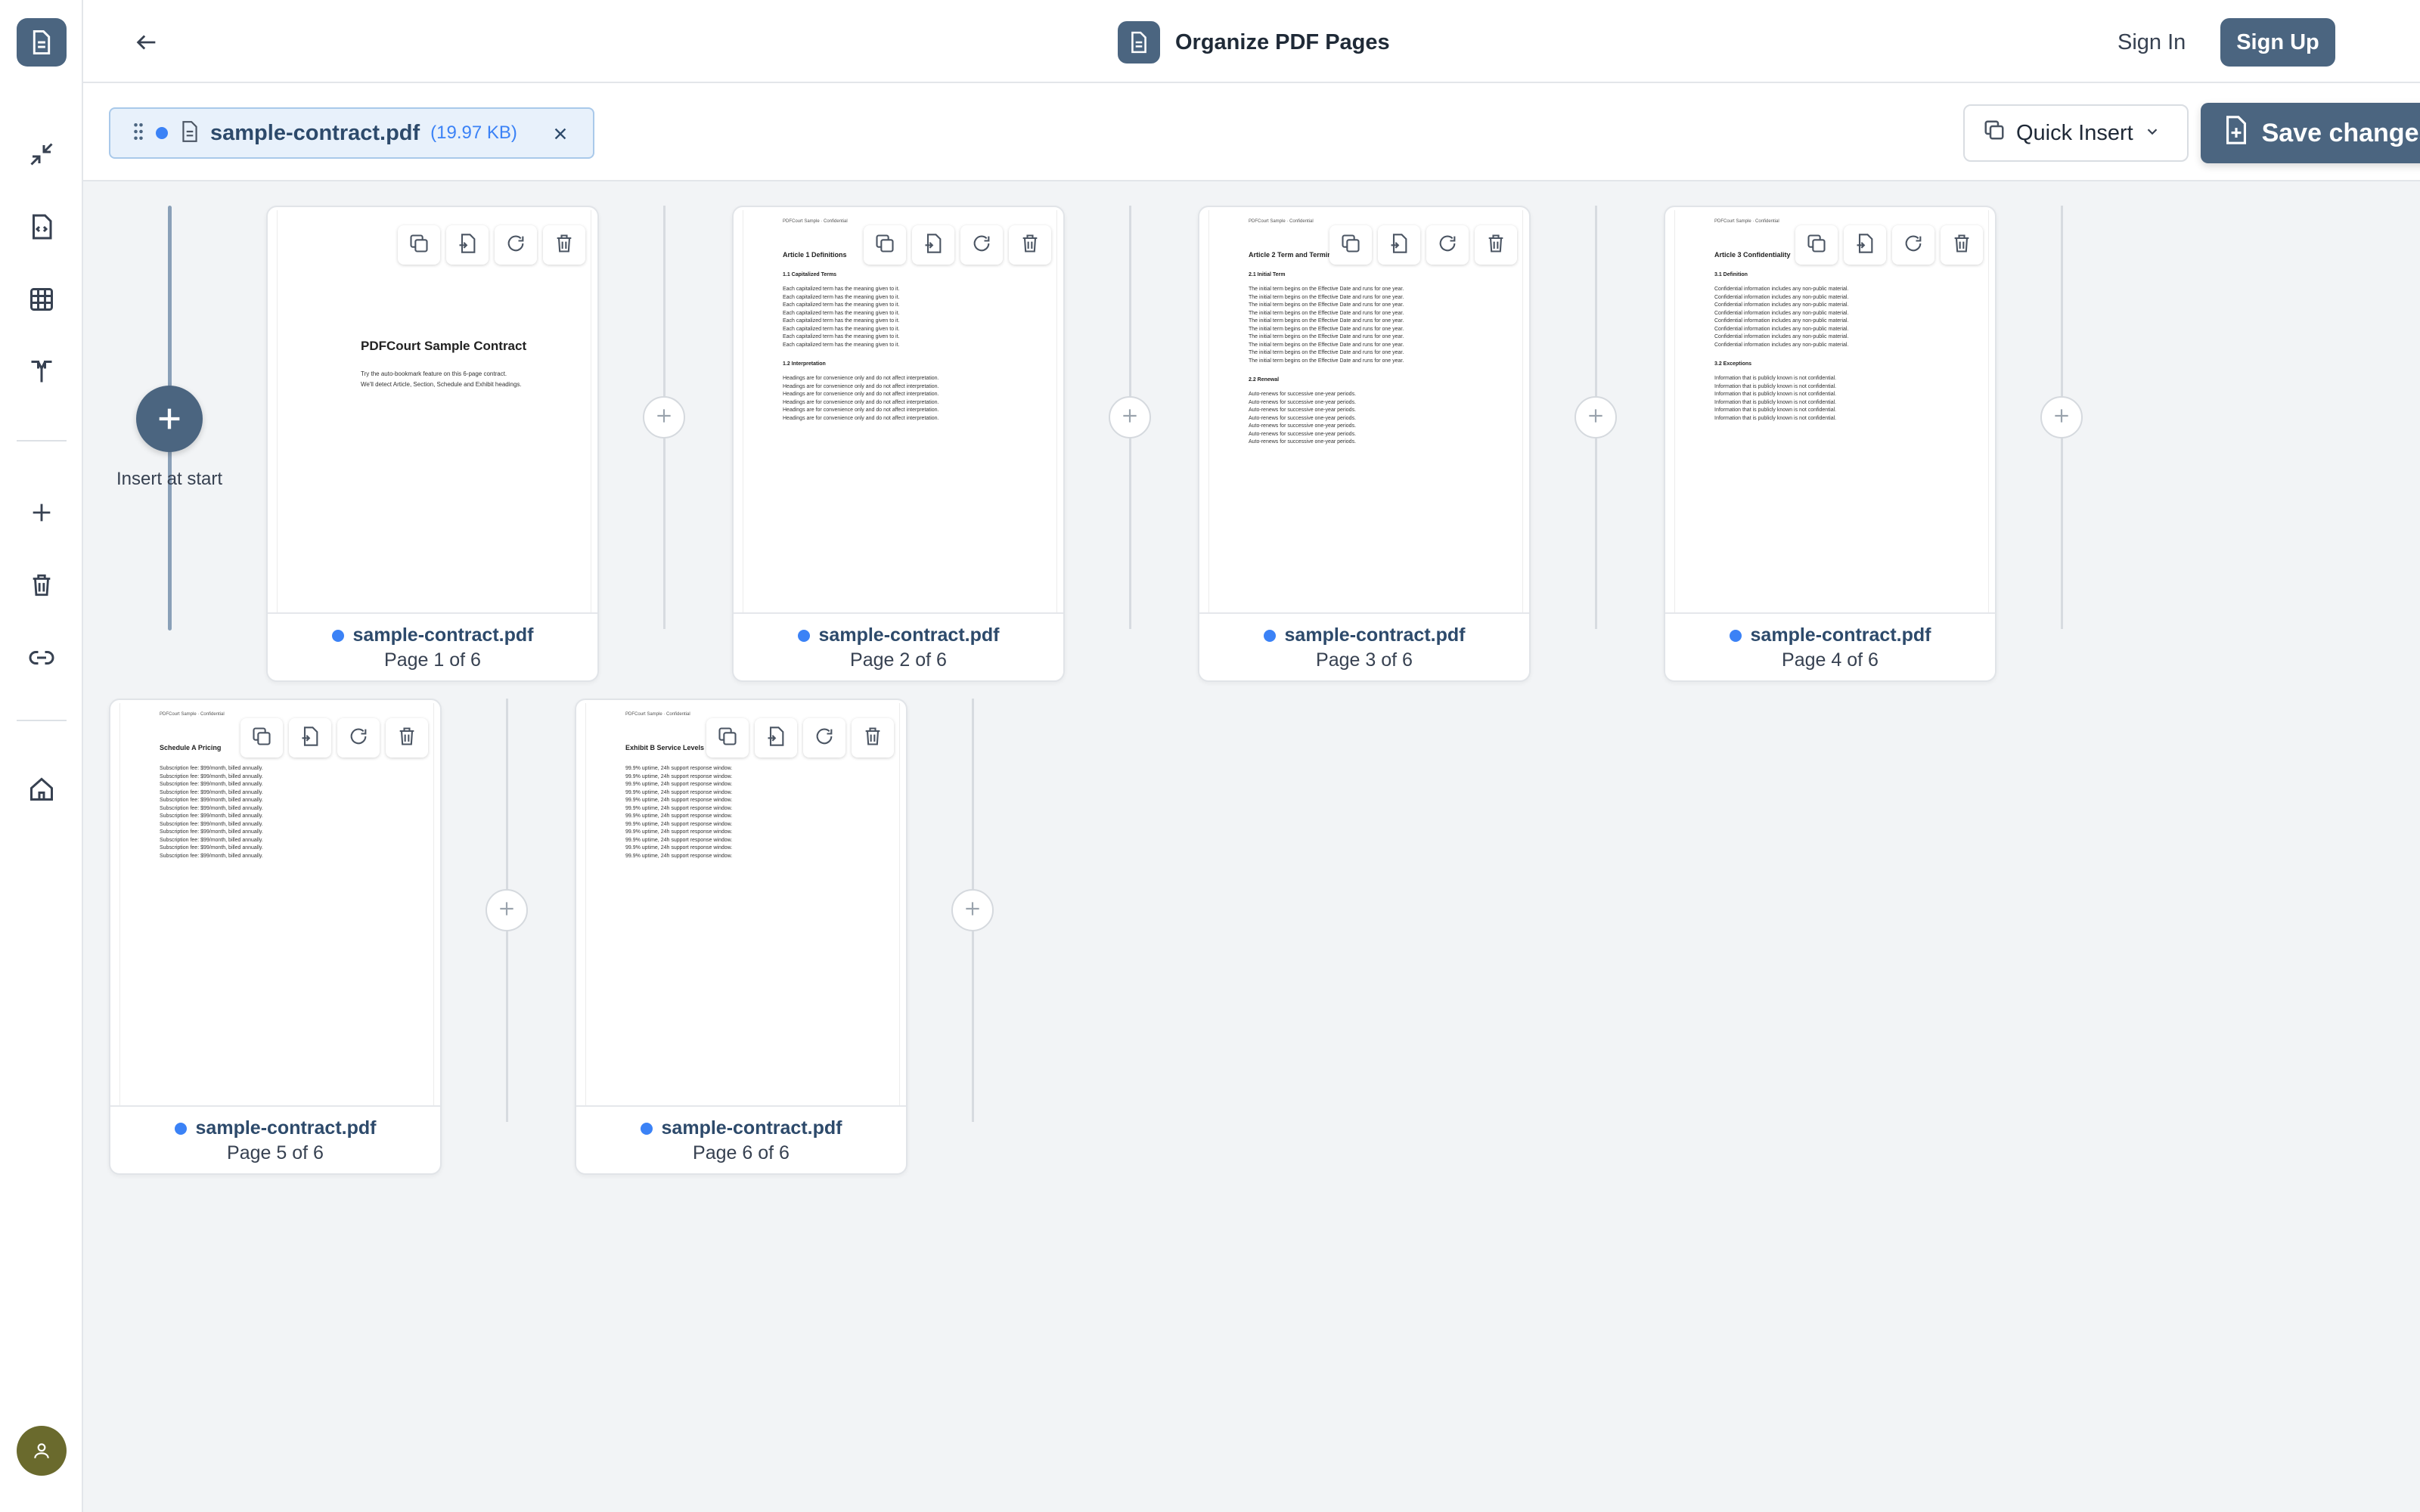 Image resolution: width=2420 pixels, height=1512 pixels. What do you see at coordinates (41, 299) in the screenshot?
I see `grid-icon` at bounding box center [41, 299].